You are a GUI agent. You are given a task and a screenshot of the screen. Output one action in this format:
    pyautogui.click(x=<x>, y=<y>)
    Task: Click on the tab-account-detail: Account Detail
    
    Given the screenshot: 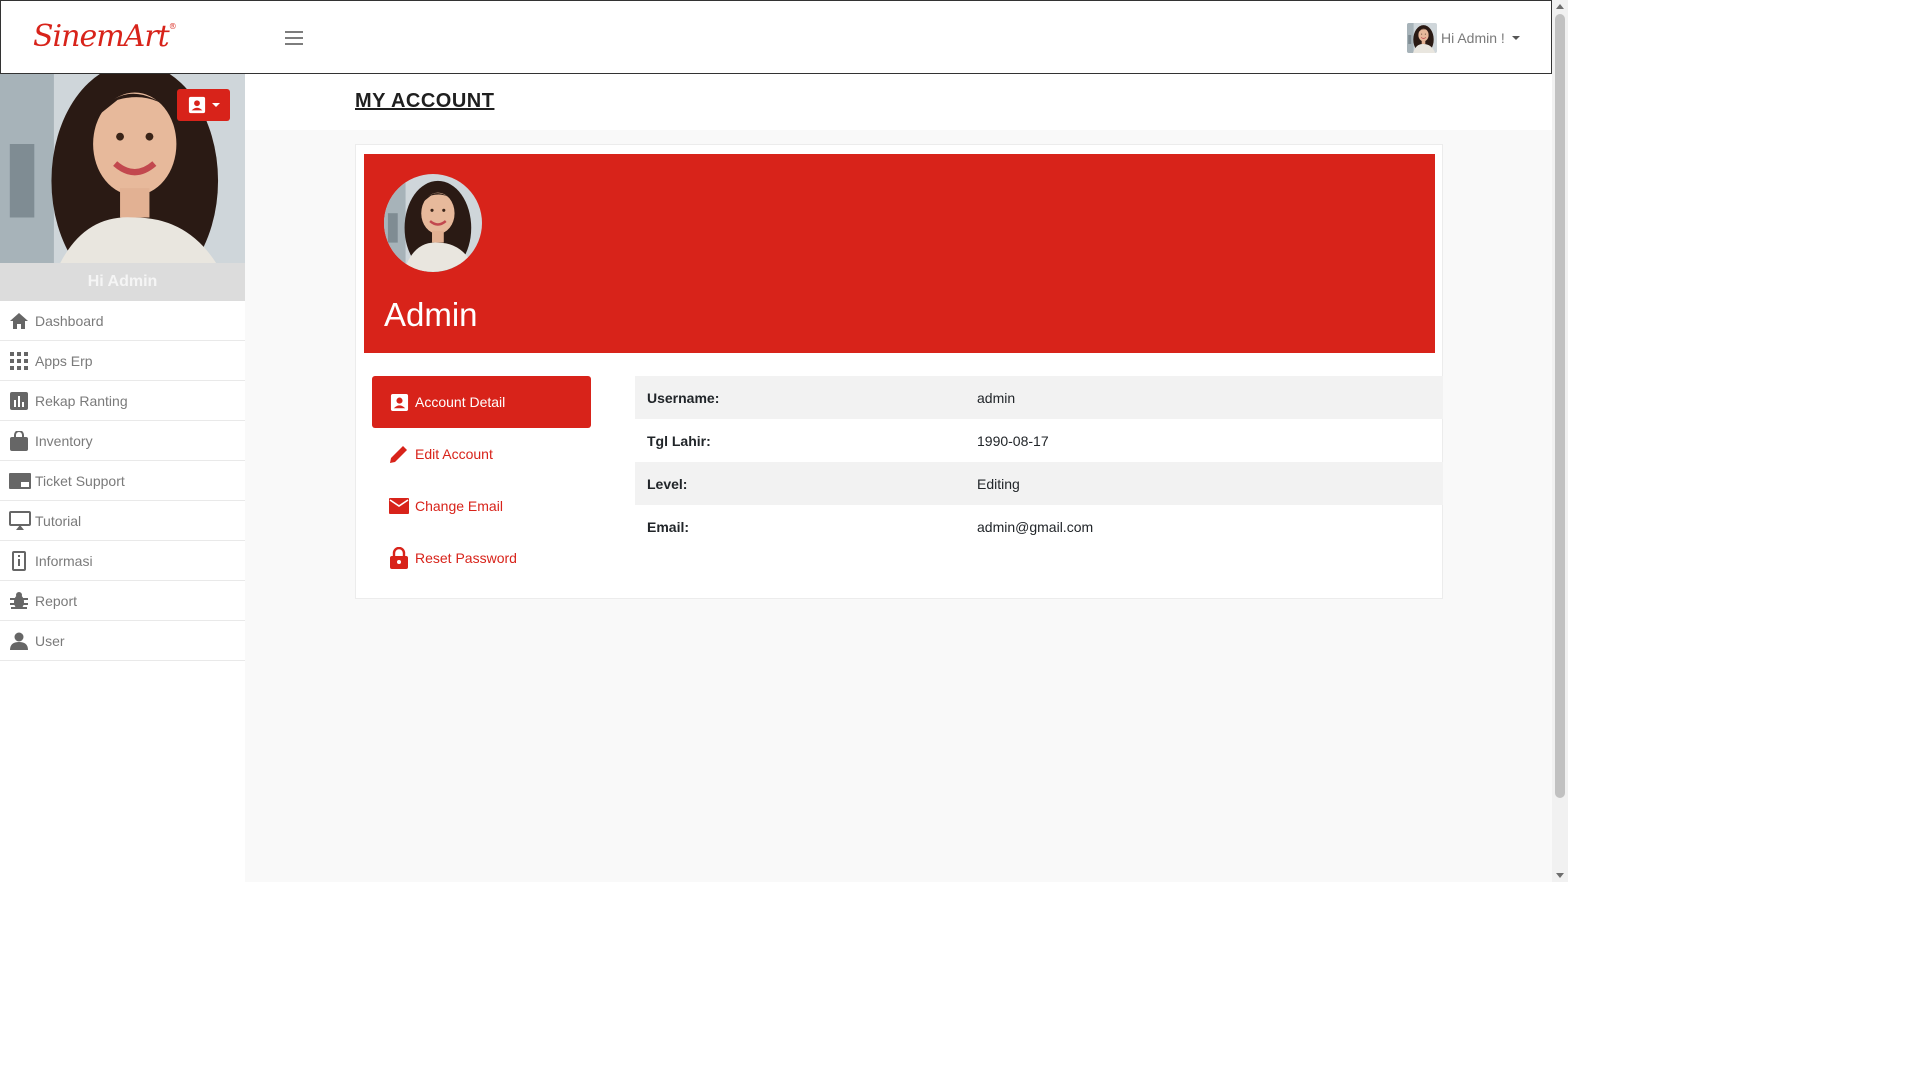 What is the action you would take?
    pyautogui.click(x=481, y=402)
    